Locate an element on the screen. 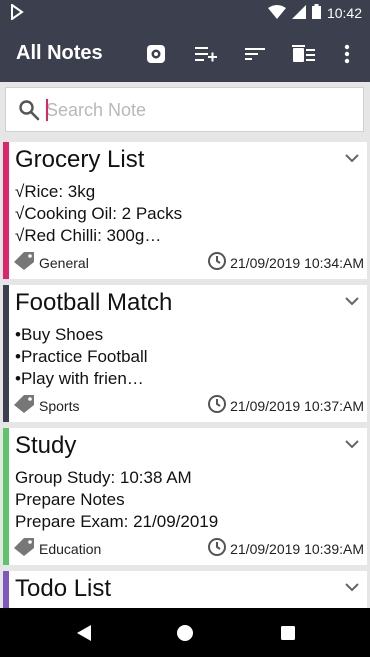 This screenshot has width=370, height=657. note-category: Education is located at coordinates (57, 548).